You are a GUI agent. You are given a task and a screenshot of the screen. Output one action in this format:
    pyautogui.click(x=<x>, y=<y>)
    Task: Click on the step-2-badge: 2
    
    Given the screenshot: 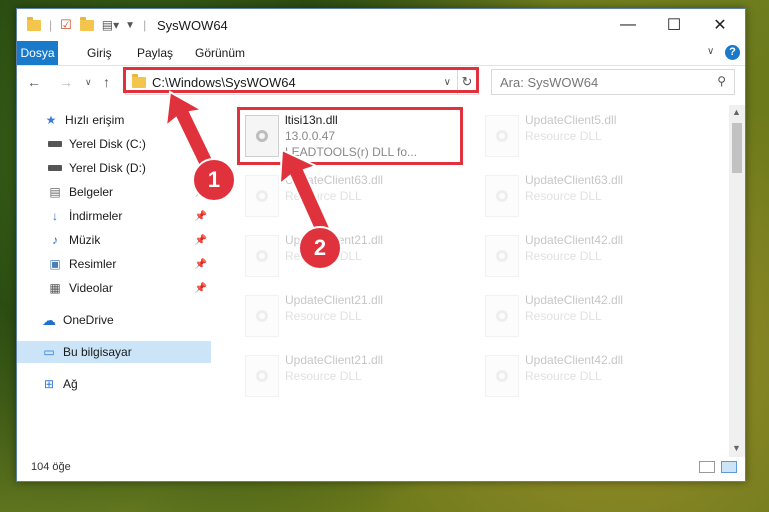 What is the action you would take?
    pyautogui.click(x=320, y=248)
    